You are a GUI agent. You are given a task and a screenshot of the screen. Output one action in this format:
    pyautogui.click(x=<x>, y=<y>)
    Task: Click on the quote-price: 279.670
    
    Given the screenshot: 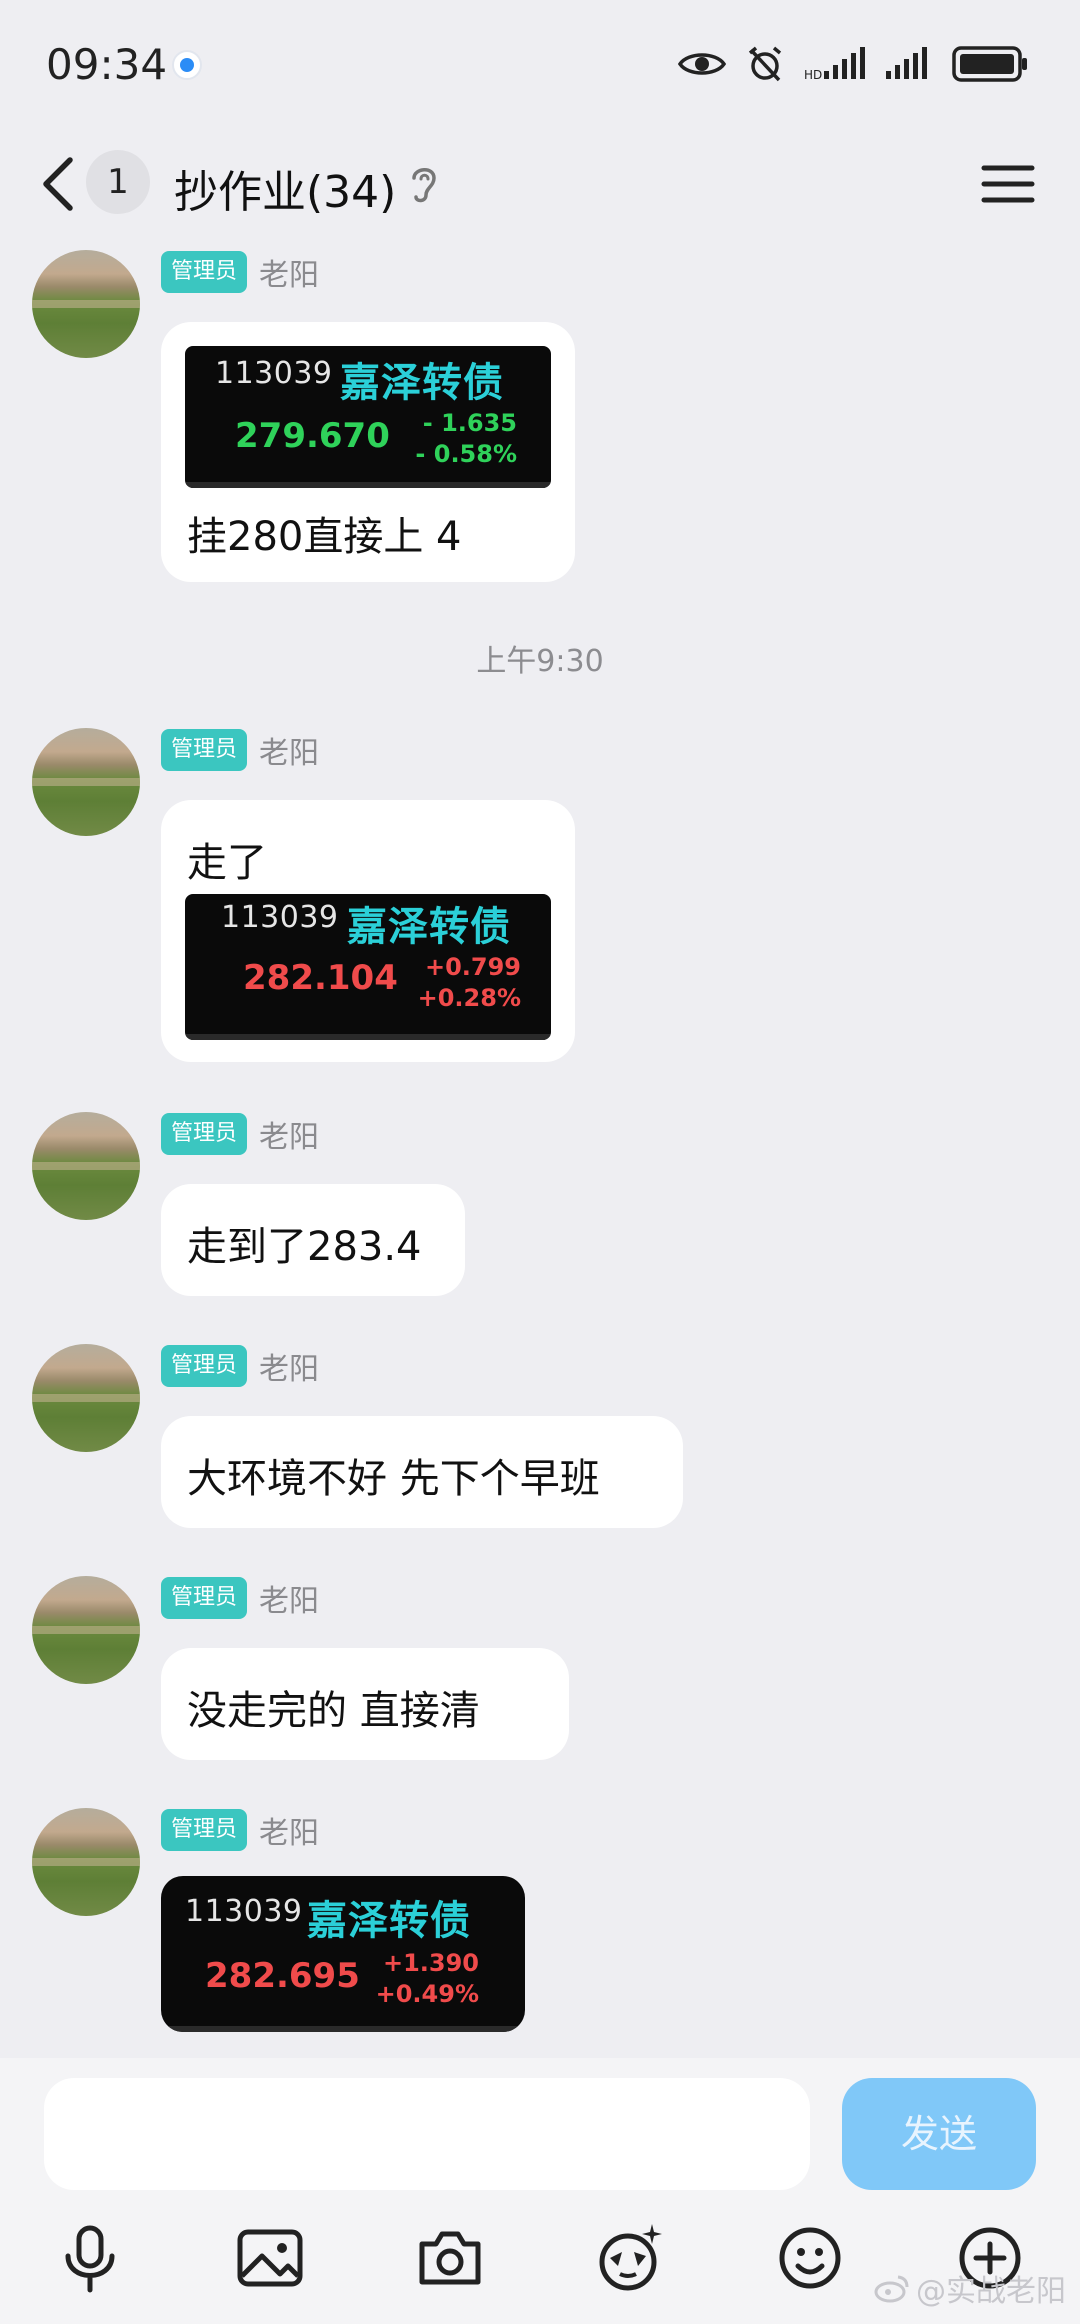 What is the action you would take?
    pyautogui.click(x=312, y=436)
    